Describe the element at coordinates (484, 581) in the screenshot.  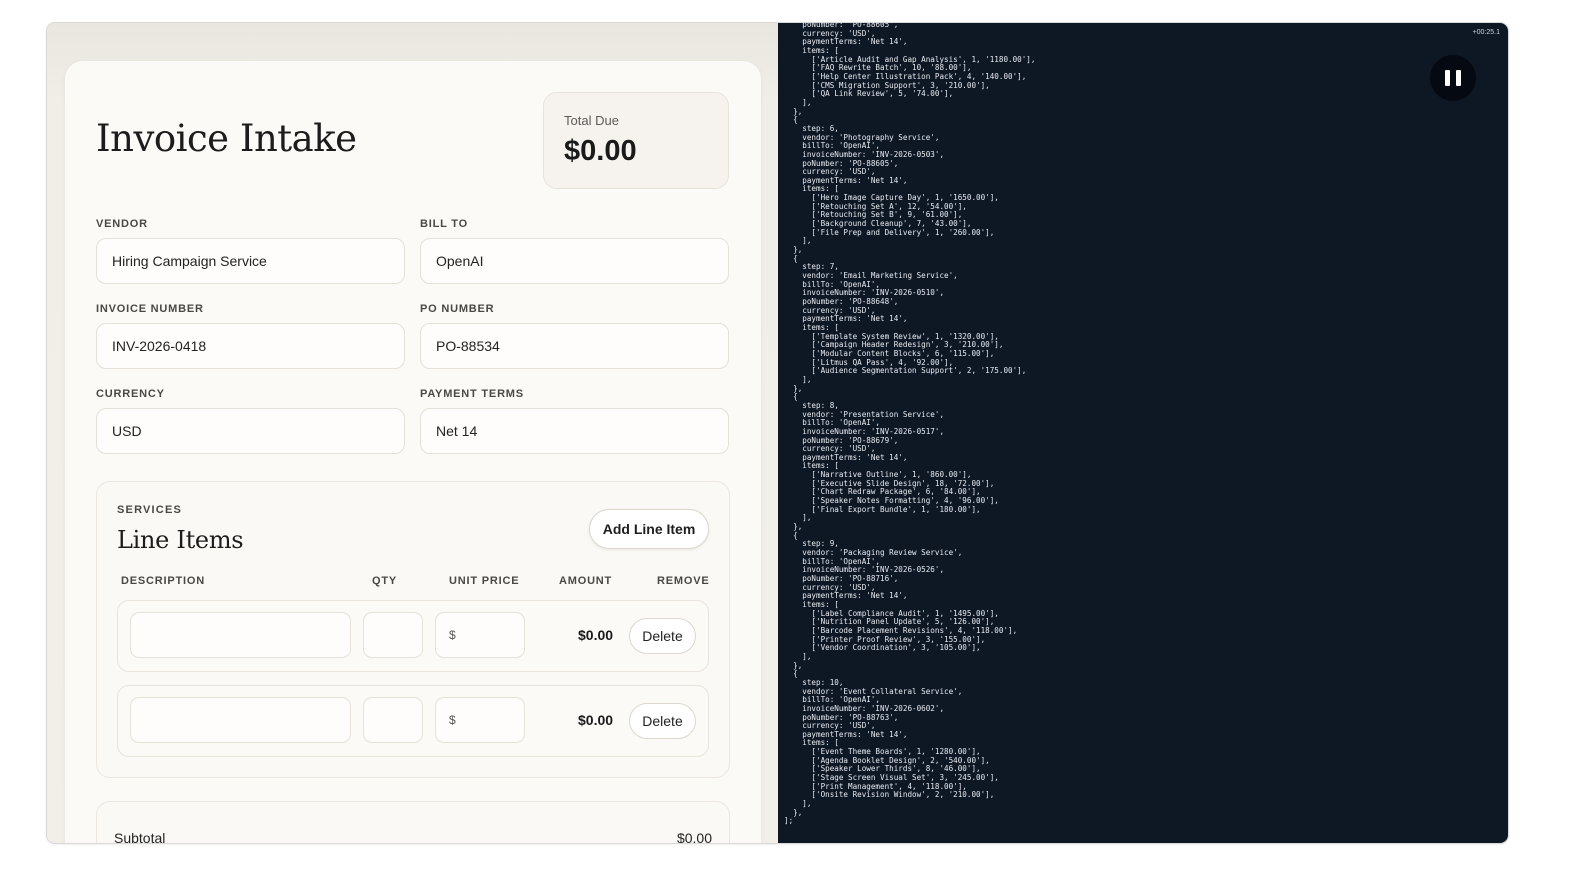
I see `column-unit-price: UNIT PRICE` at that location.